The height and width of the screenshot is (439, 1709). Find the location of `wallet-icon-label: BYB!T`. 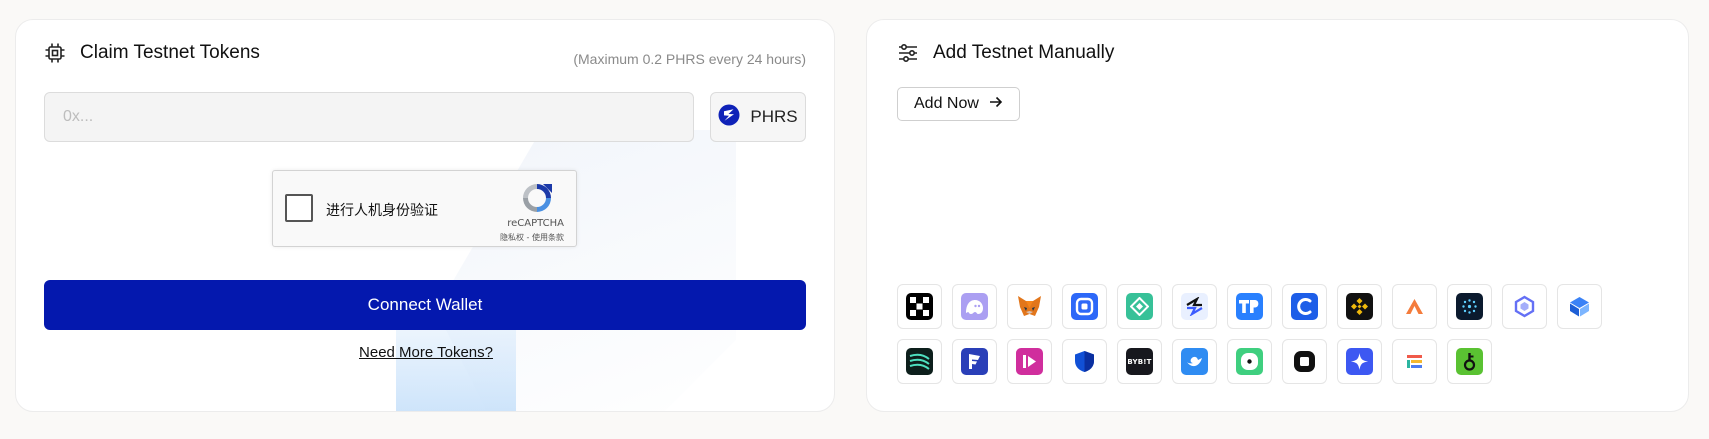

wallet-icon-label: BYB!T is located at coordinates (1139, 361).